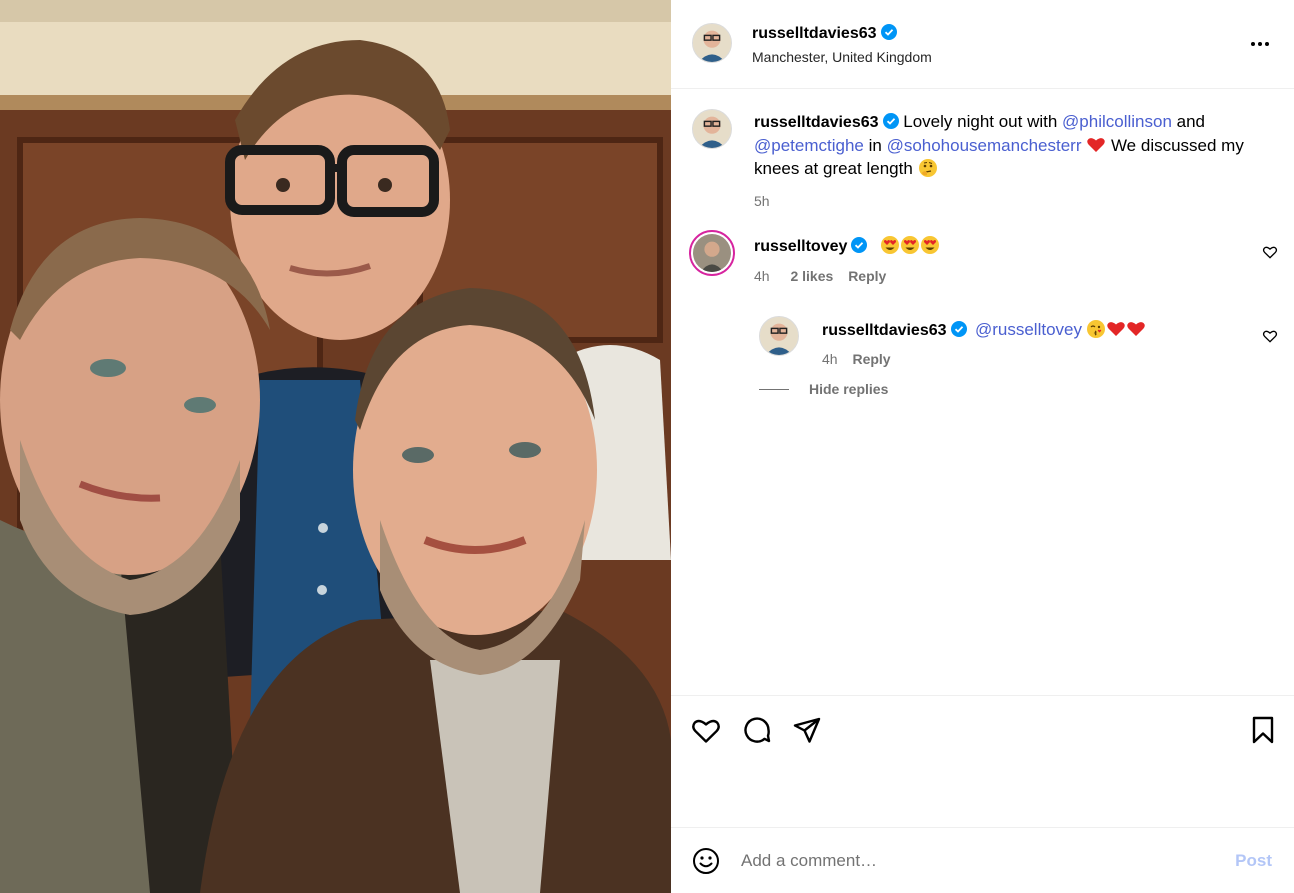 The height and width of the screenshot is (893, 1294). Describe the element at coordinates (830, 359) in the screenshot. I see `reply-time: 4h` at that location.